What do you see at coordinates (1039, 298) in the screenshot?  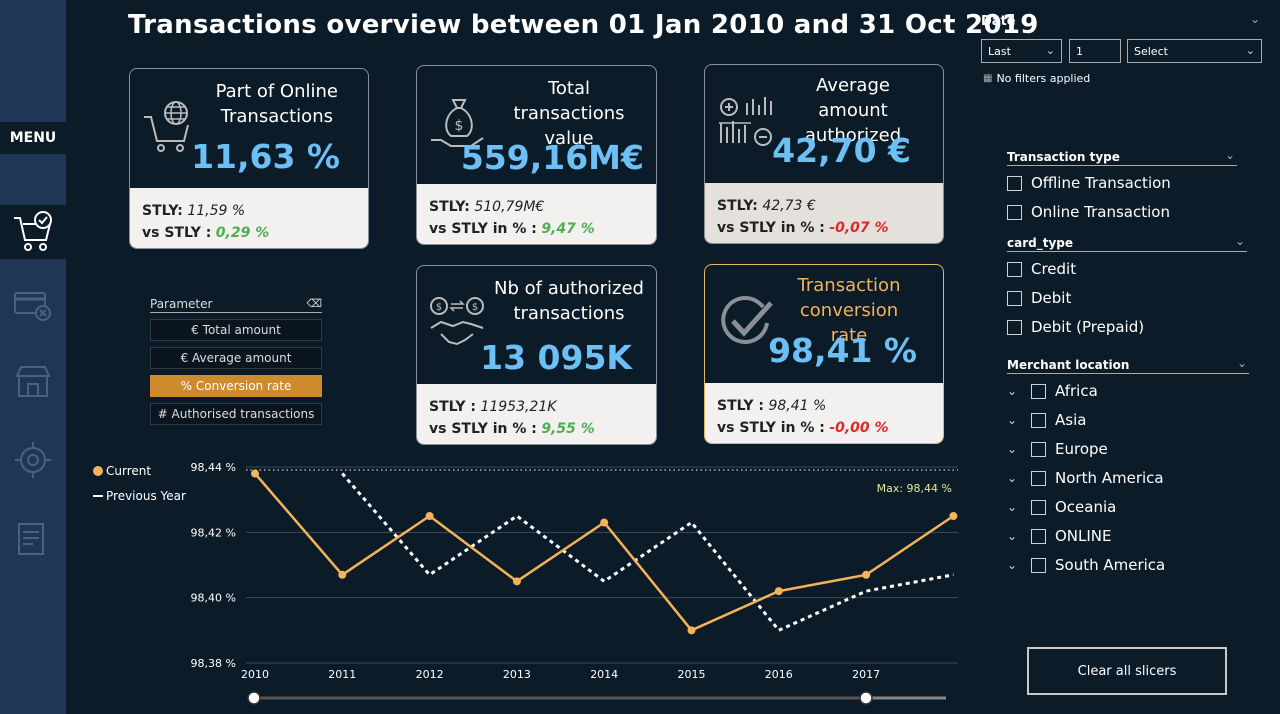 I see `slicer-item-debit: Debit` at bounding box center [1039, 298].